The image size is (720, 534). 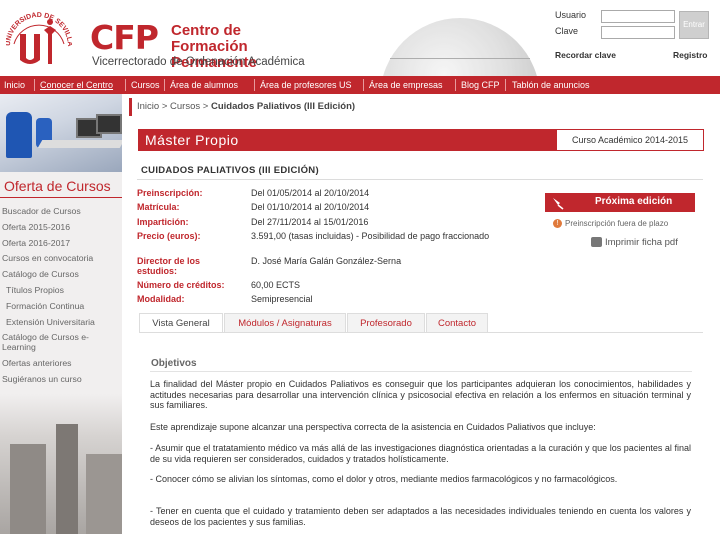 What do you see at coordinates (19, 135) in the screenshot?
I see `chair-shape` at bounding box center [19, 135].